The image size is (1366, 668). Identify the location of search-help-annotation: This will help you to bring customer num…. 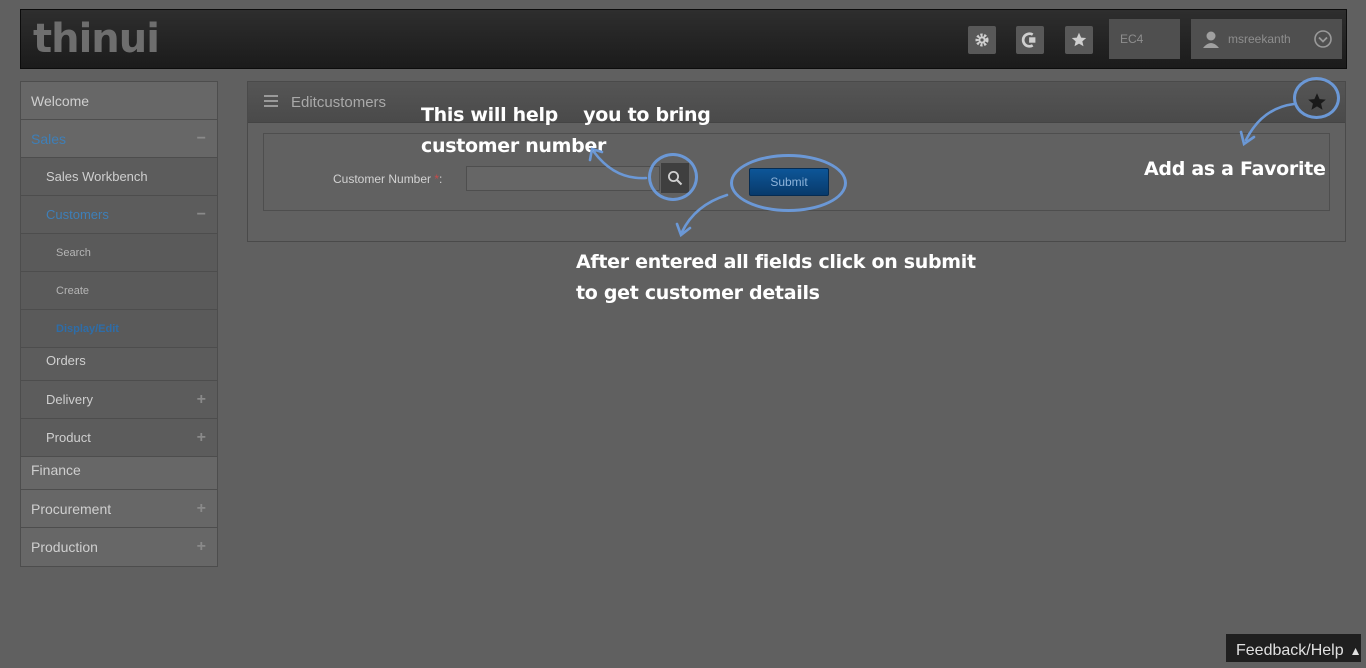
(566, 131).